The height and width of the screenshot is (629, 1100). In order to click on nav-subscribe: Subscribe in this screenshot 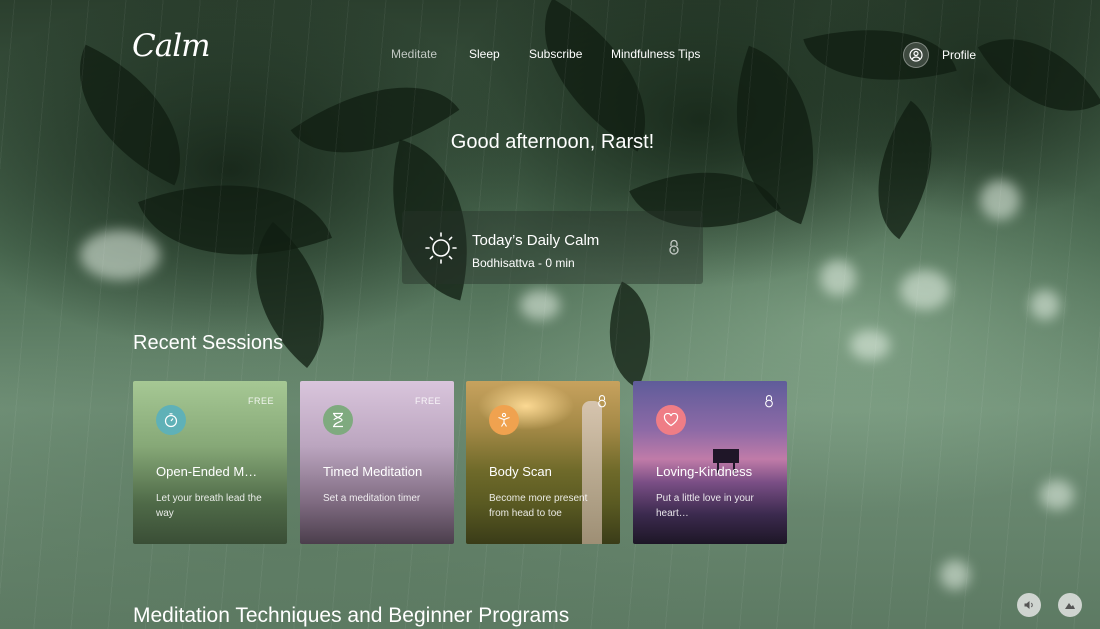, I will do `click(555, 54)`.